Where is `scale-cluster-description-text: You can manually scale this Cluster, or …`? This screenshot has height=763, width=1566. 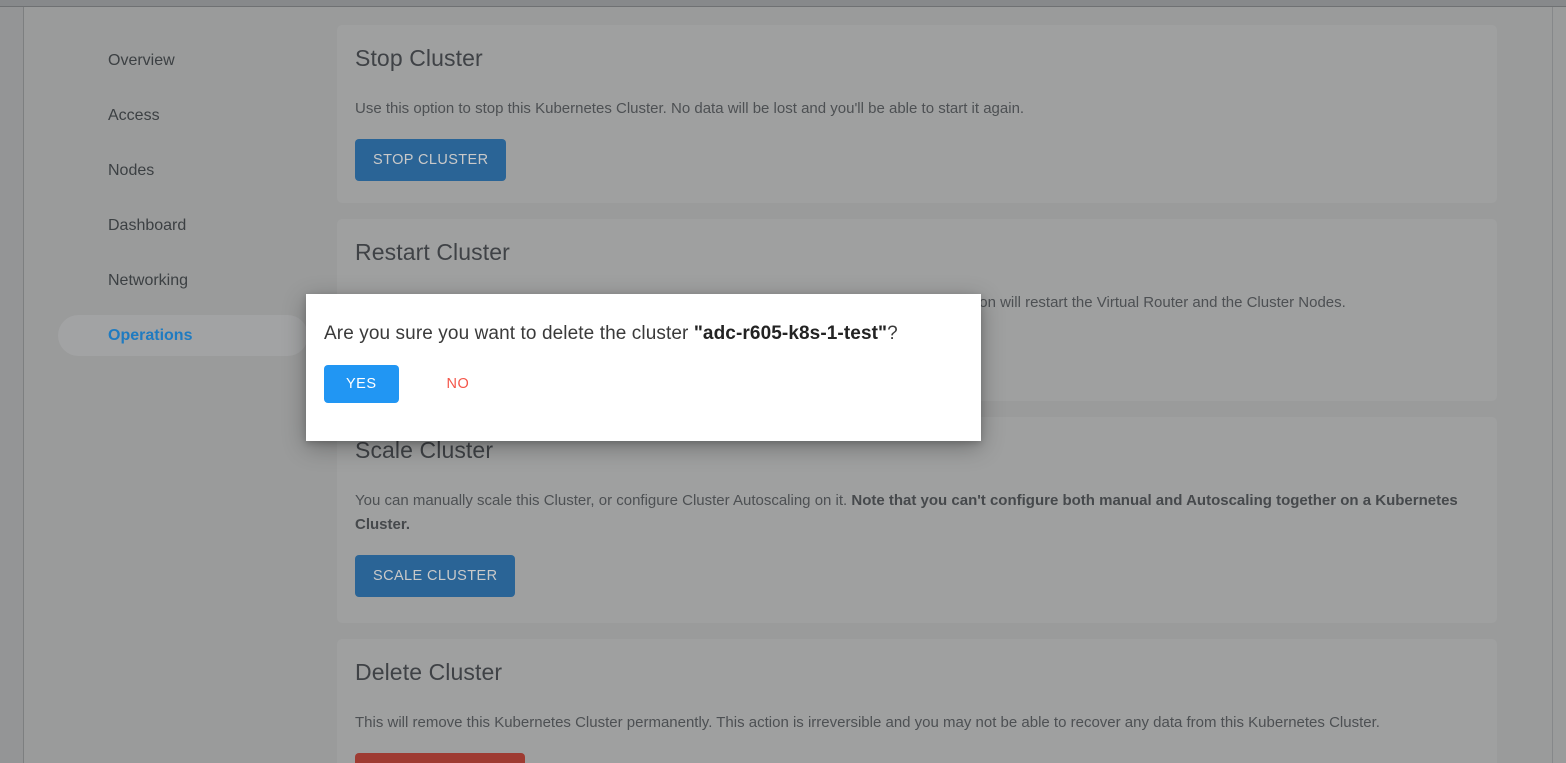
scale-cluster-description-text: You can manually scale this Cluster, or … is located at coordinates (603, 500).